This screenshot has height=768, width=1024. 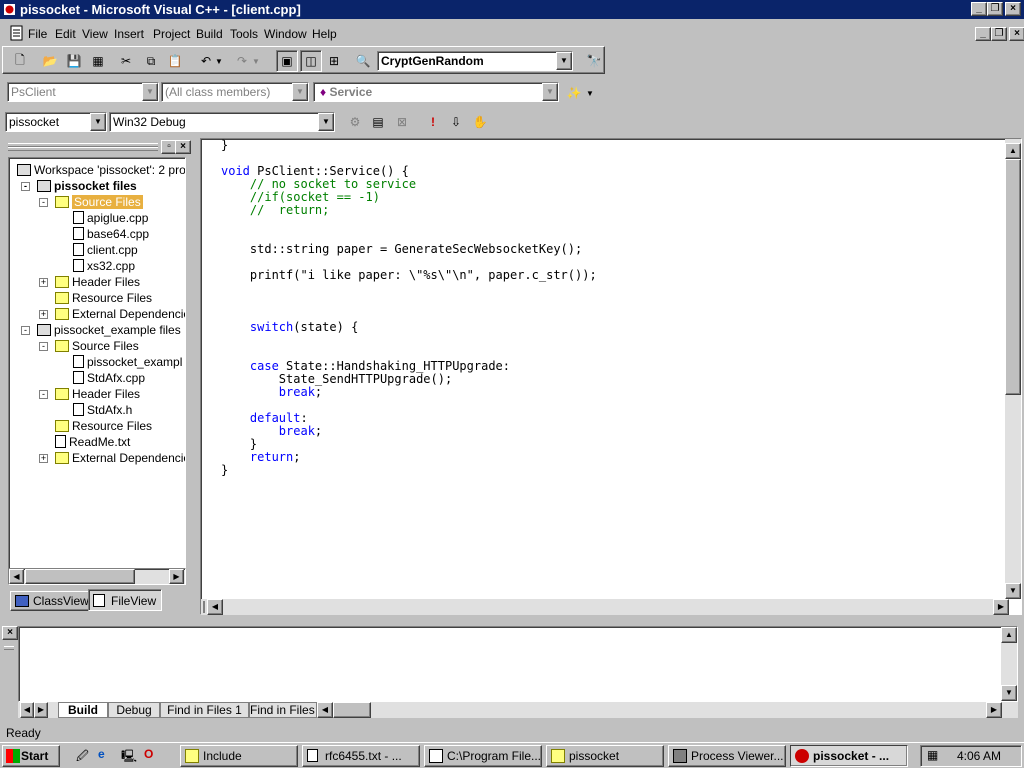 What do you see at coordinates (65, 34) in the screenshot?
I see `menu-edit: Edit` at bounding box center [65, 34].